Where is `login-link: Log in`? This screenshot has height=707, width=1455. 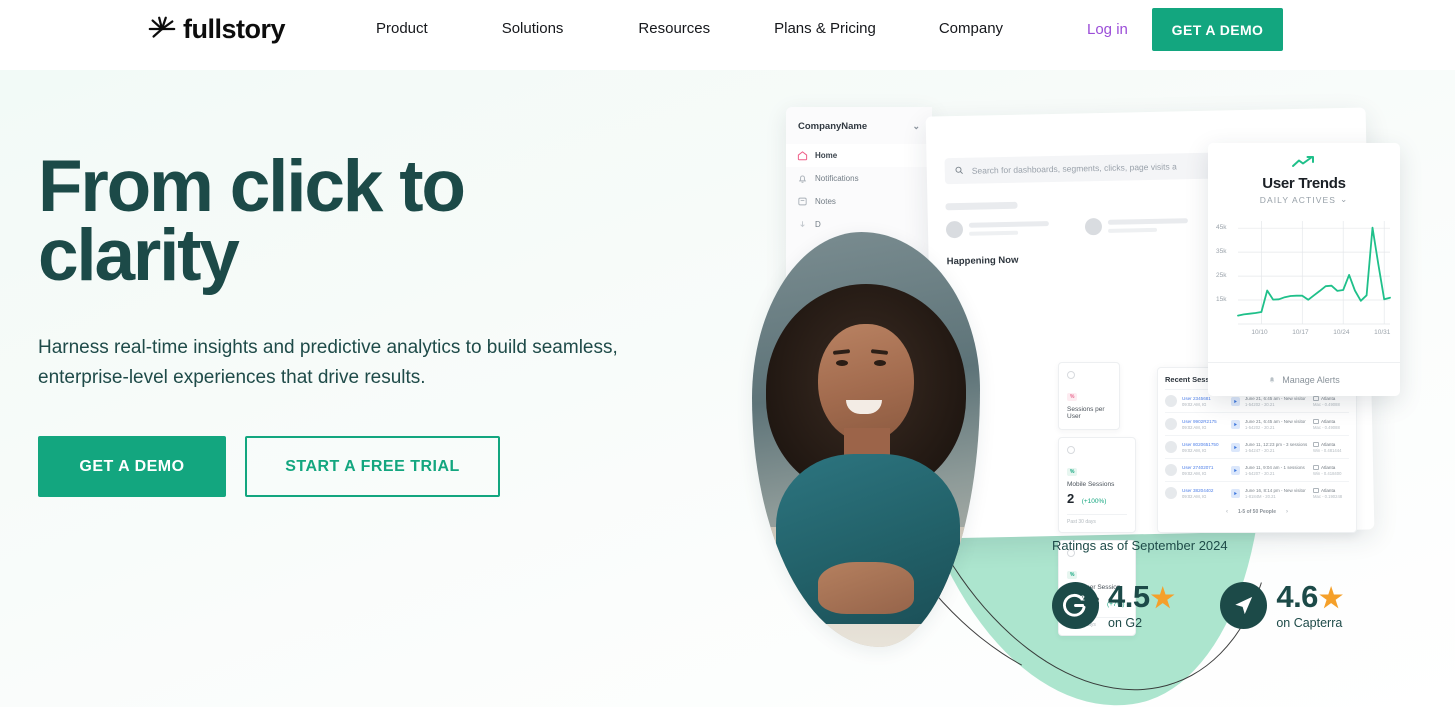
login-link: Log in is located at coordinates (1107, 30).